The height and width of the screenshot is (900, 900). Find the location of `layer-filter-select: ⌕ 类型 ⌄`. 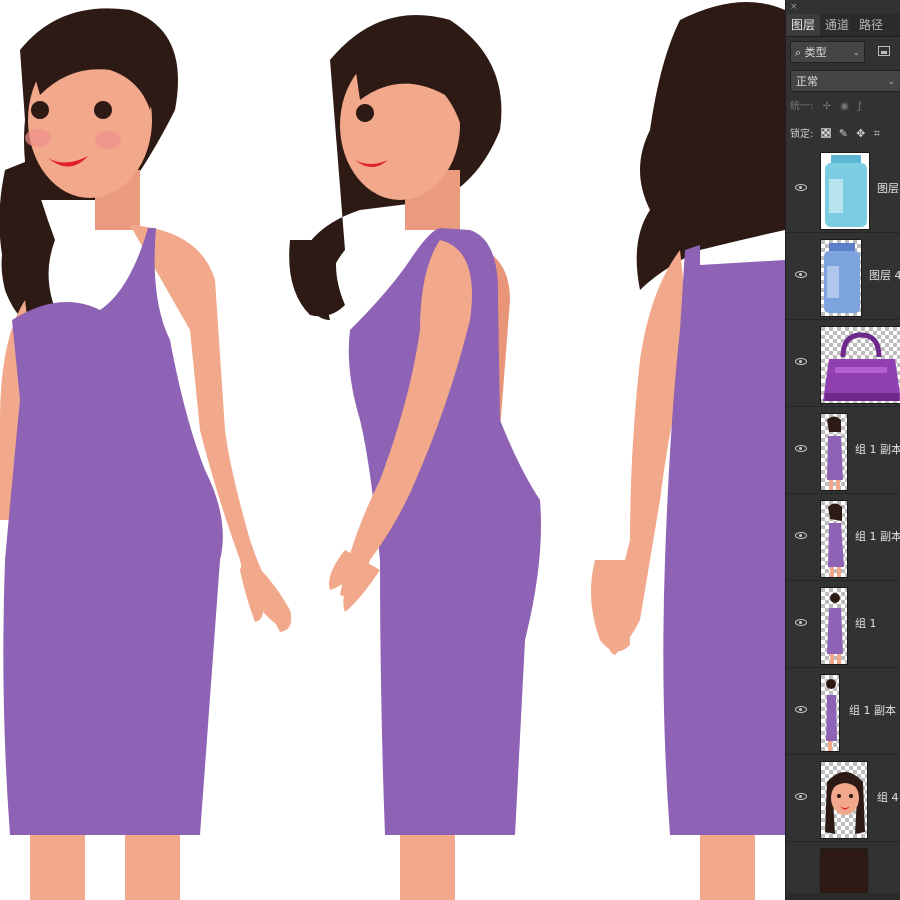

layer-filter-select: ⌕ 类型 ⌄ is located at coordinates (827, 52).